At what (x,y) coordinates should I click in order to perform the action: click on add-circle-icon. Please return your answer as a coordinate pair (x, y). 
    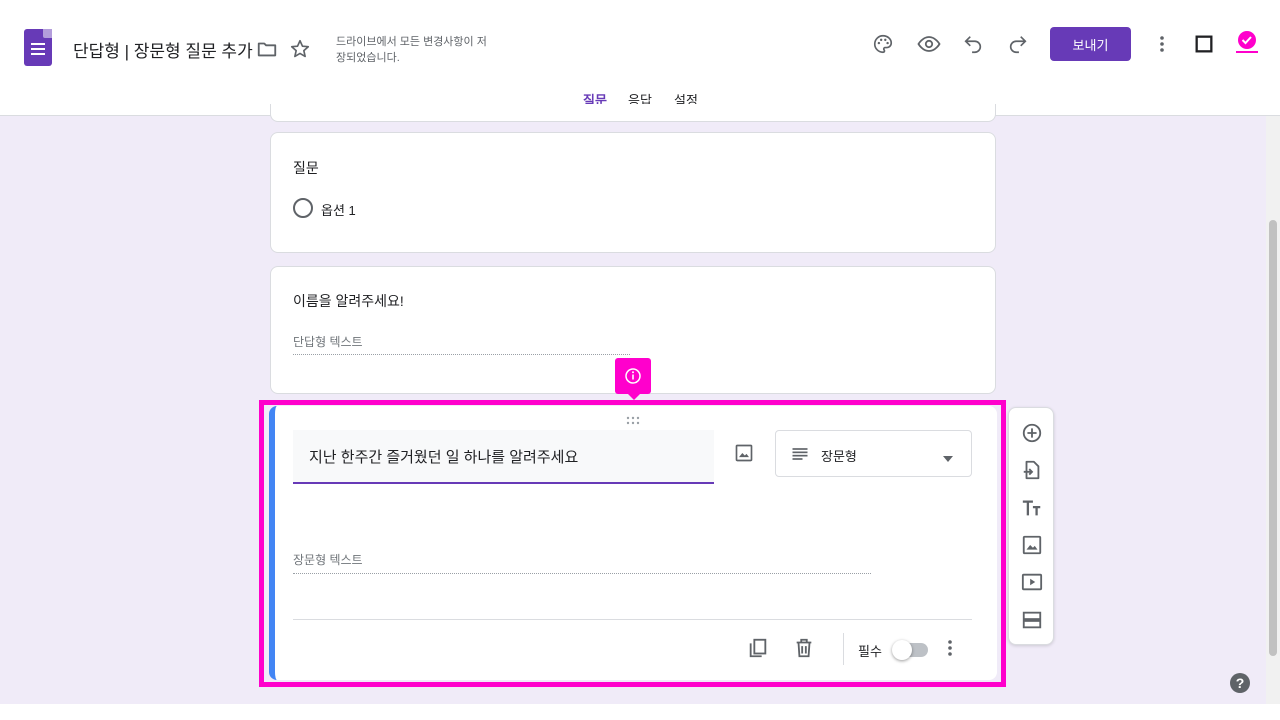
    Looking at the image, I should click on (1032, 433).